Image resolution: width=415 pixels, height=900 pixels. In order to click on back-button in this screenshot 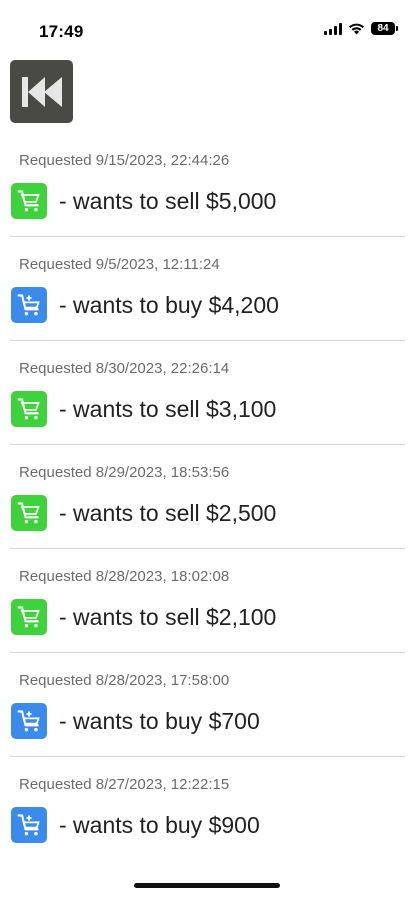, I will do `click(41, 91)`.